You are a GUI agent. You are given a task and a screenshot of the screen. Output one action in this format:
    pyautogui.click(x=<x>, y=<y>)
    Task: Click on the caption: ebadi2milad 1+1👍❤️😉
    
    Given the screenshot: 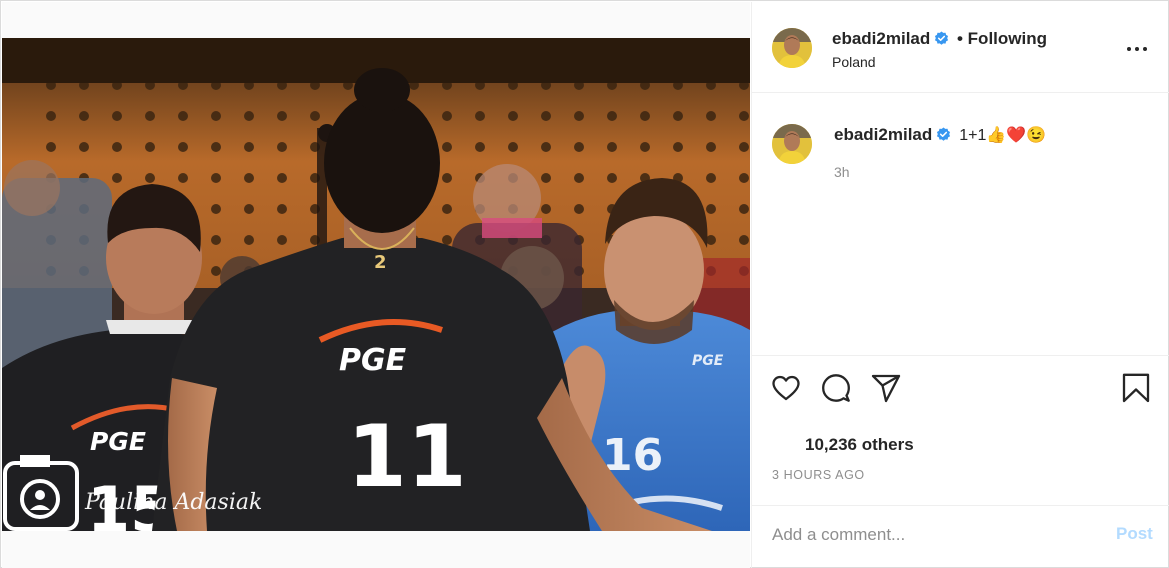 What is the action you would take?
    pyautogui.click(x=940, y=135)
    